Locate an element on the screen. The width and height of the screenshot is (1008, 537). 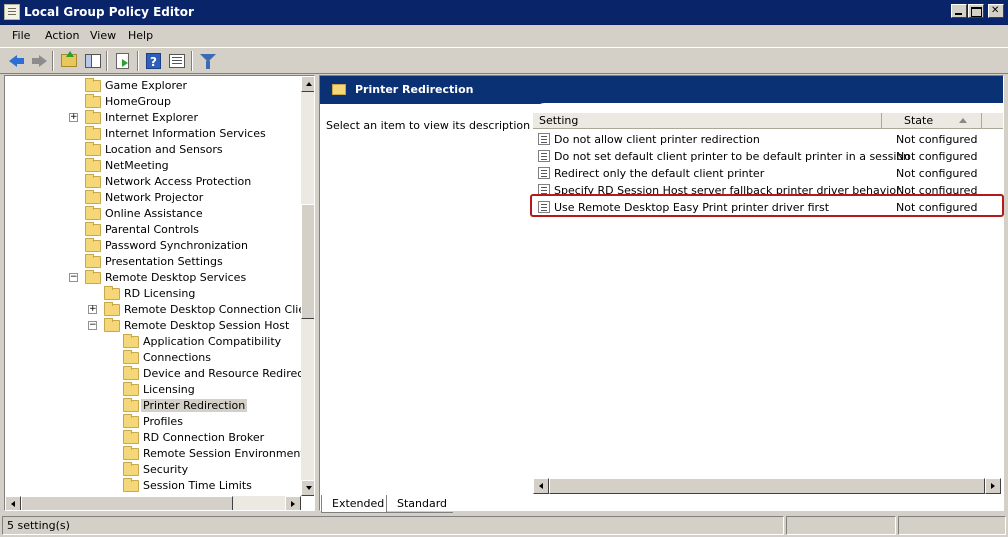
scroll-right-button is located at coordinates (293, 503).